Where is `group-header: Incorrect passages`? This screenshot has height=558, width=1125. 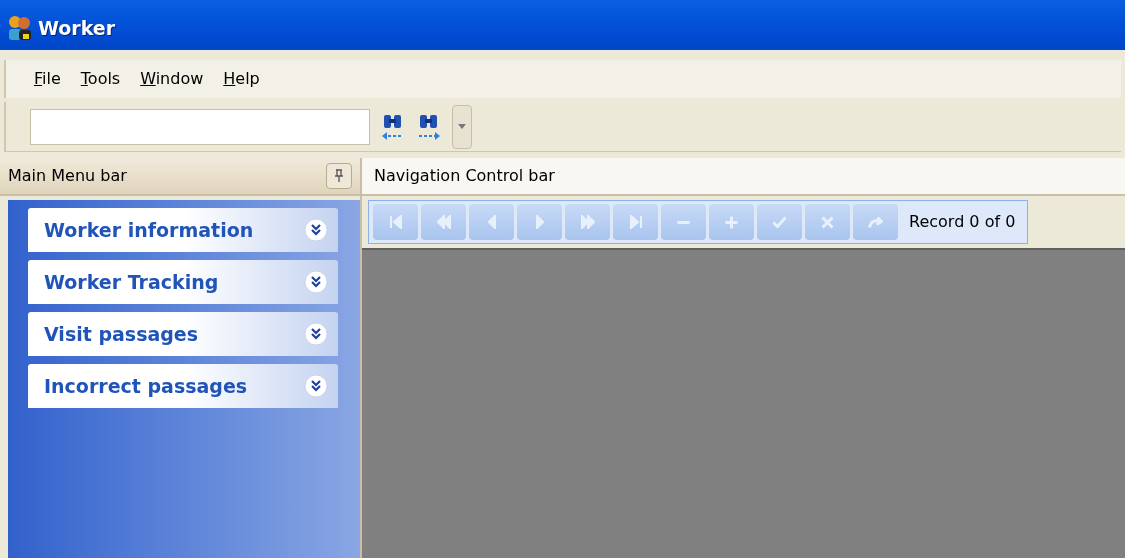
group-header: Incorrect passages is located at coordinates (183, 386).